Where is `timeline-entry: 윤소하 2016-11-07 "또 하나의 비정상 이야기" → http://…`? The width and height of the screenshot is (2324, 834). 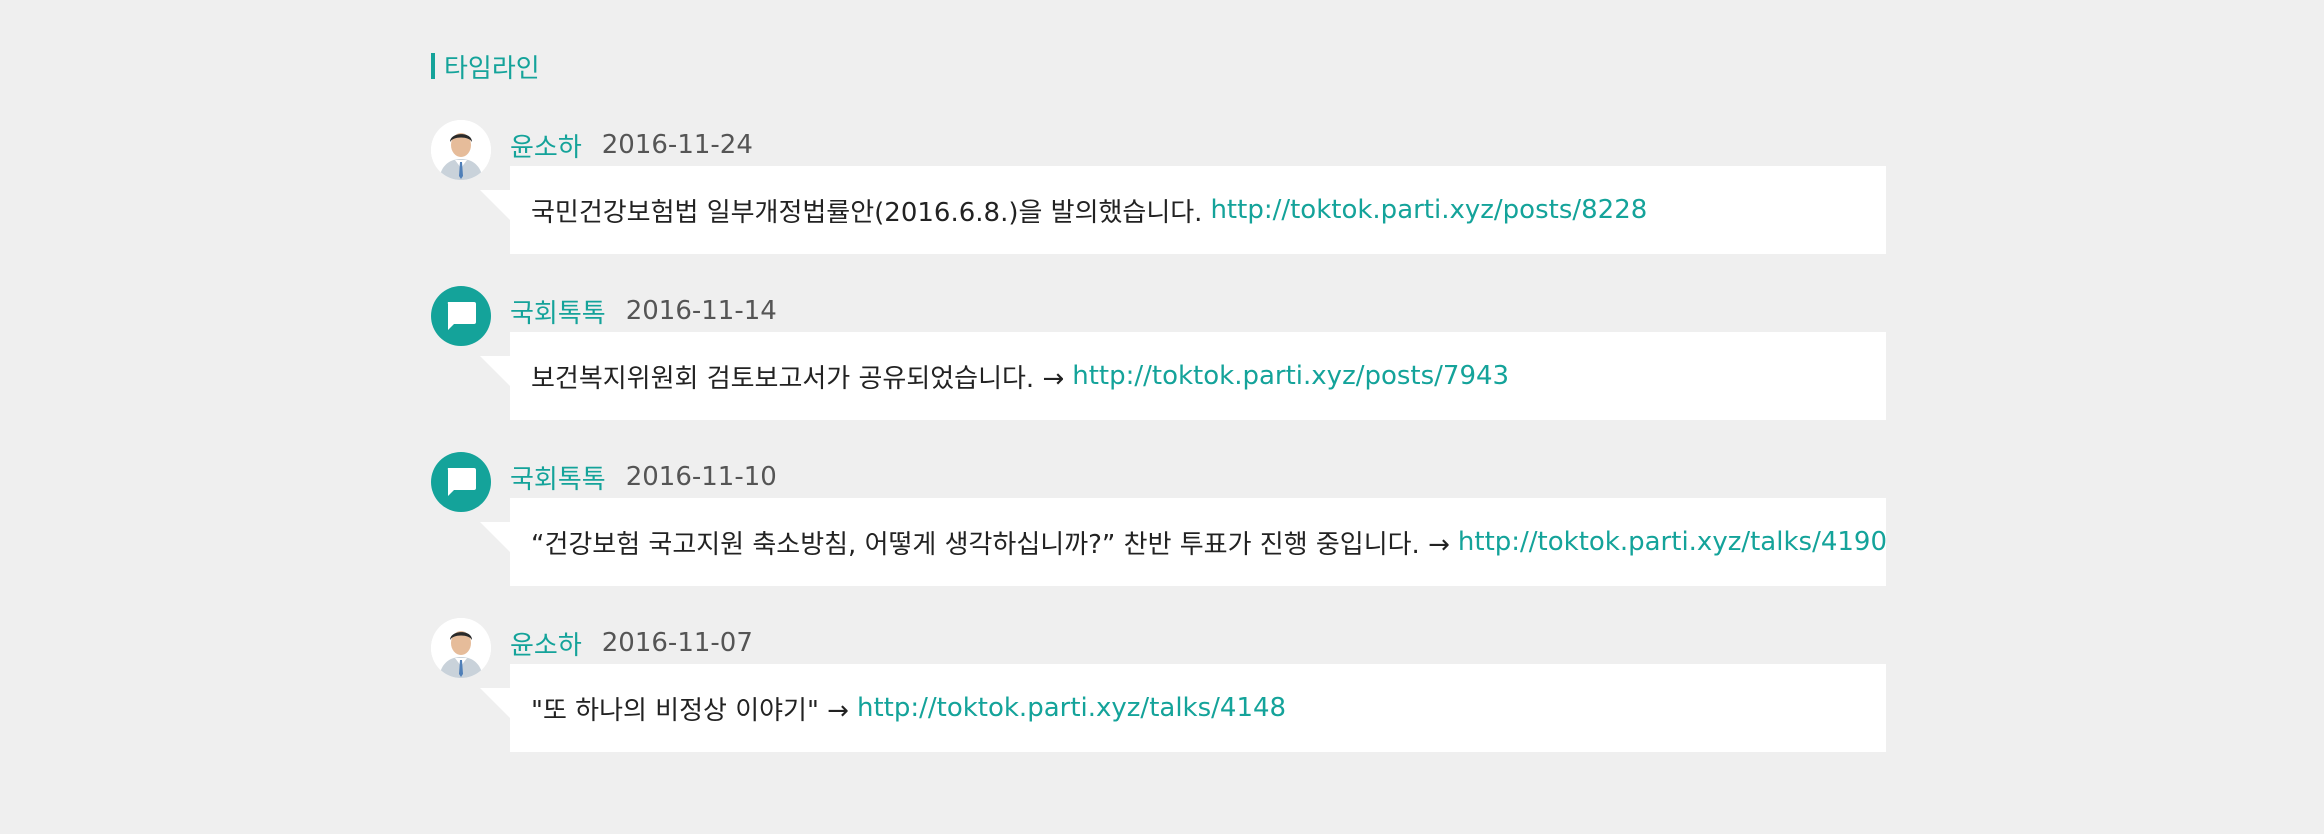
timeline-entry: 윤소하 2016-11-07 "또 하나의 비정상 이야기" → http://… is located at coordinates (1158, 688).